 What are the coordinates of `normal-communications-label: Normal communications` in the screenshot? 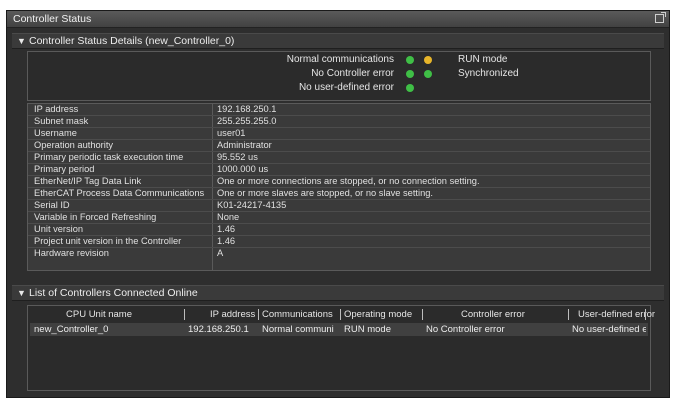 It's located at (340, 59).